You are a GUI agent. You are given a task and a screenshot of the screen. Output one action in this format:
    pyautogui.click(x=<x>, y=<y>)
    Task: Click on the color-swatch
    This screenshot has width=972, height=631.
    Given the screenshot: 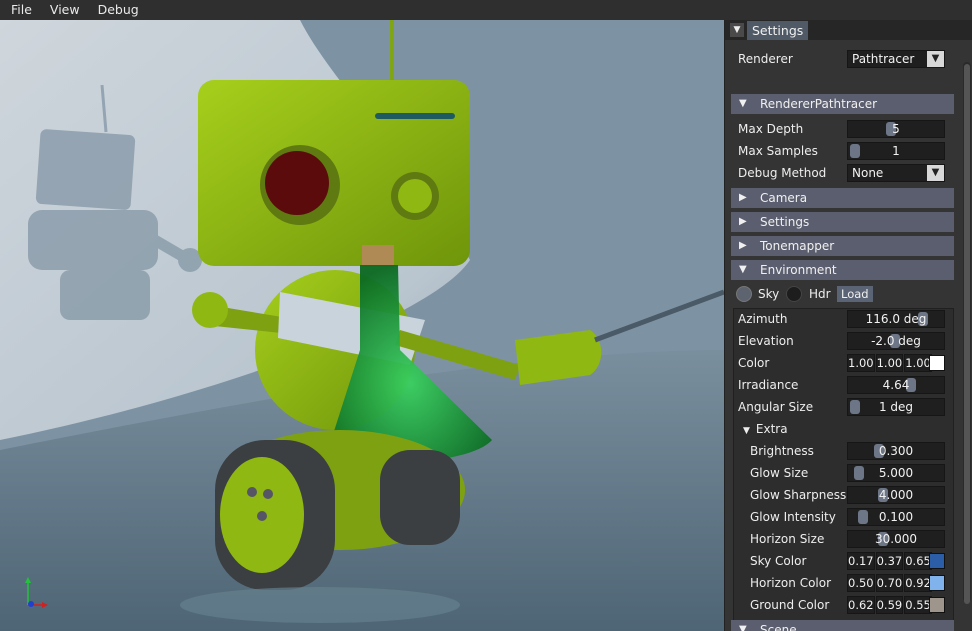 What is the action you would take?
    pyautogui.click(x=937, y=363)
    